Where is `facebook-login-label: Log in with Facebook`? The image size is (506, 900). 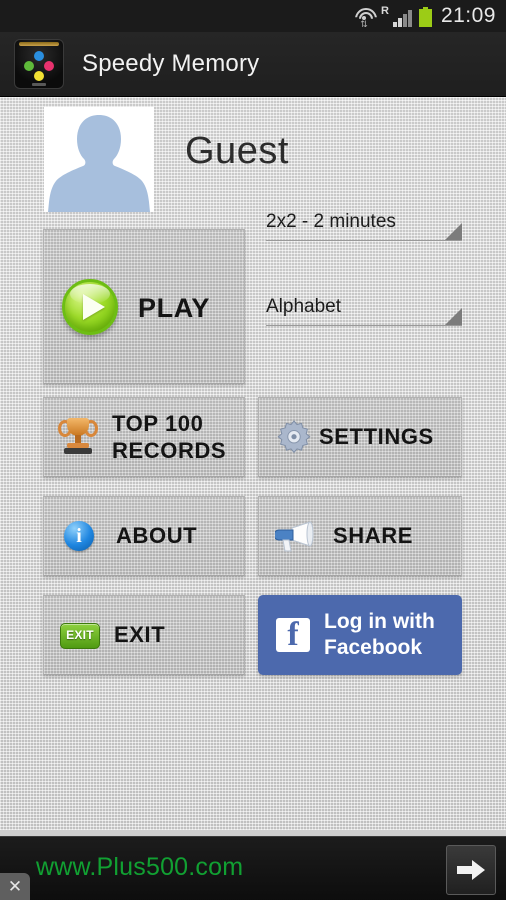 facebook-login-label: Log in with Facebook is located at coordinates (379, 635).